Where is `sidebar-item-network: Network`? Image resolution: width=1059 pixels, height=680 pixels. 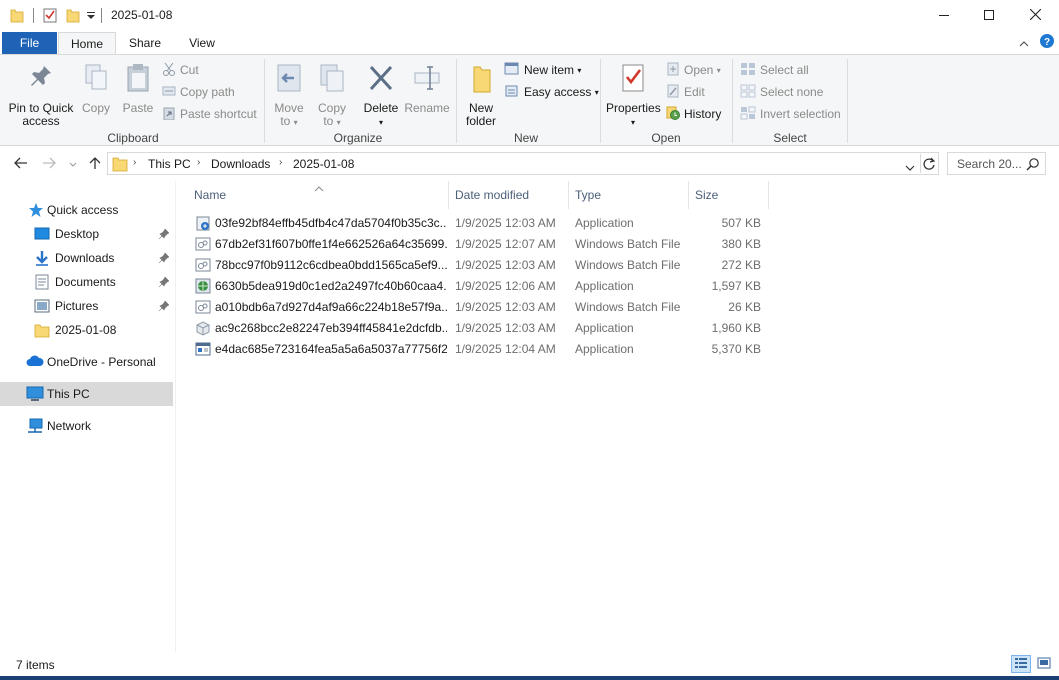
sidebar-item-network: Network is located at coordinates (86, 426).